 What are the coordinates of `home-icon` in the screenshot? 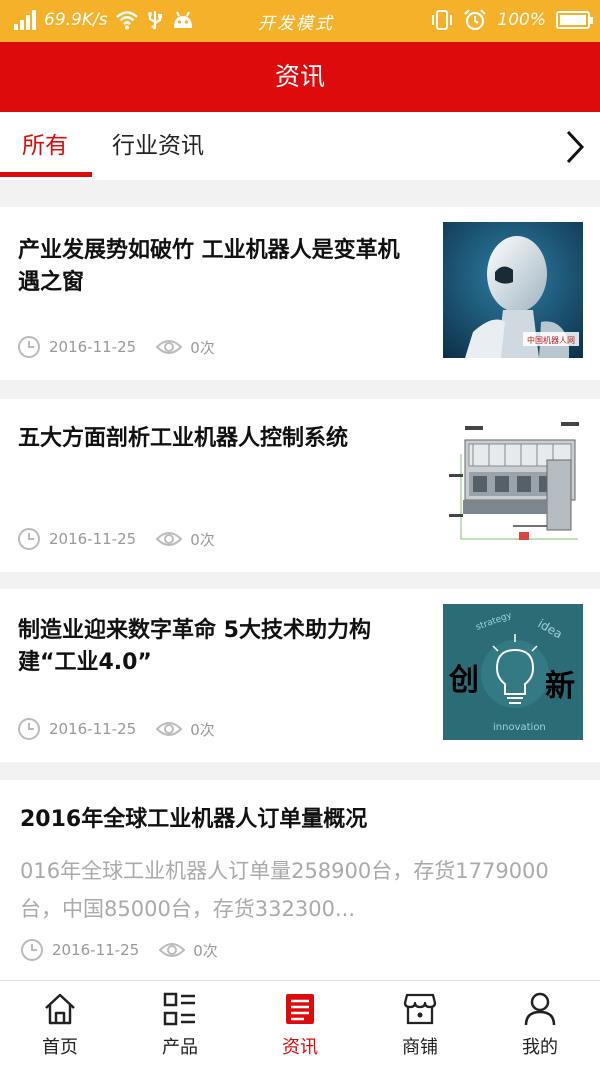 It's located at (60, 1009).